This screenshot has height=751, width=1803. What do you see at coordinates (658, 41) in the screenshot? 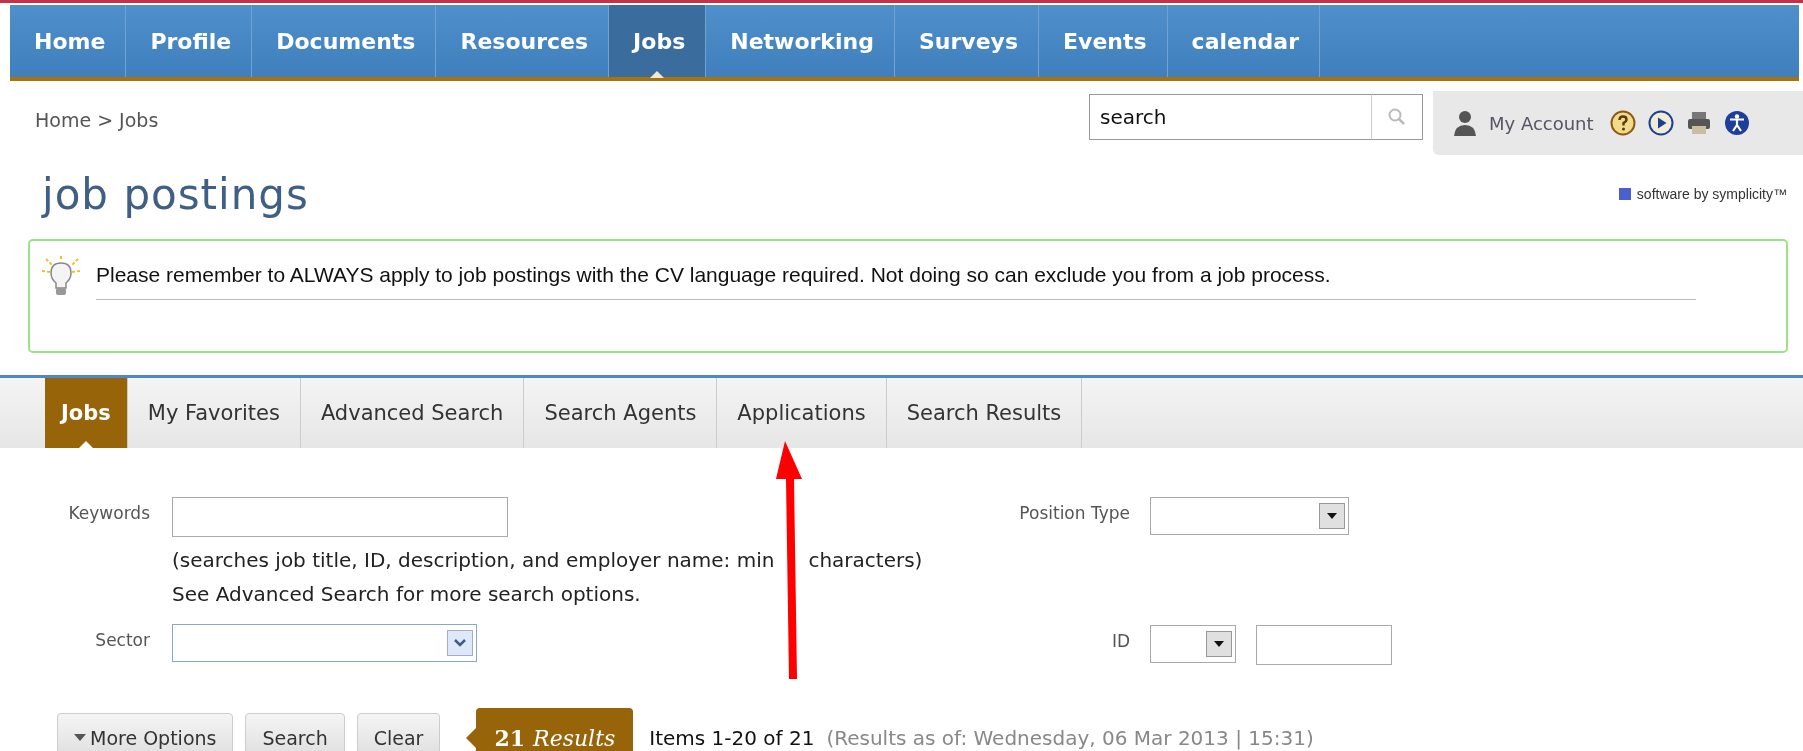
I see `nav-tab: Jobs` at bounding box center [658, 41].